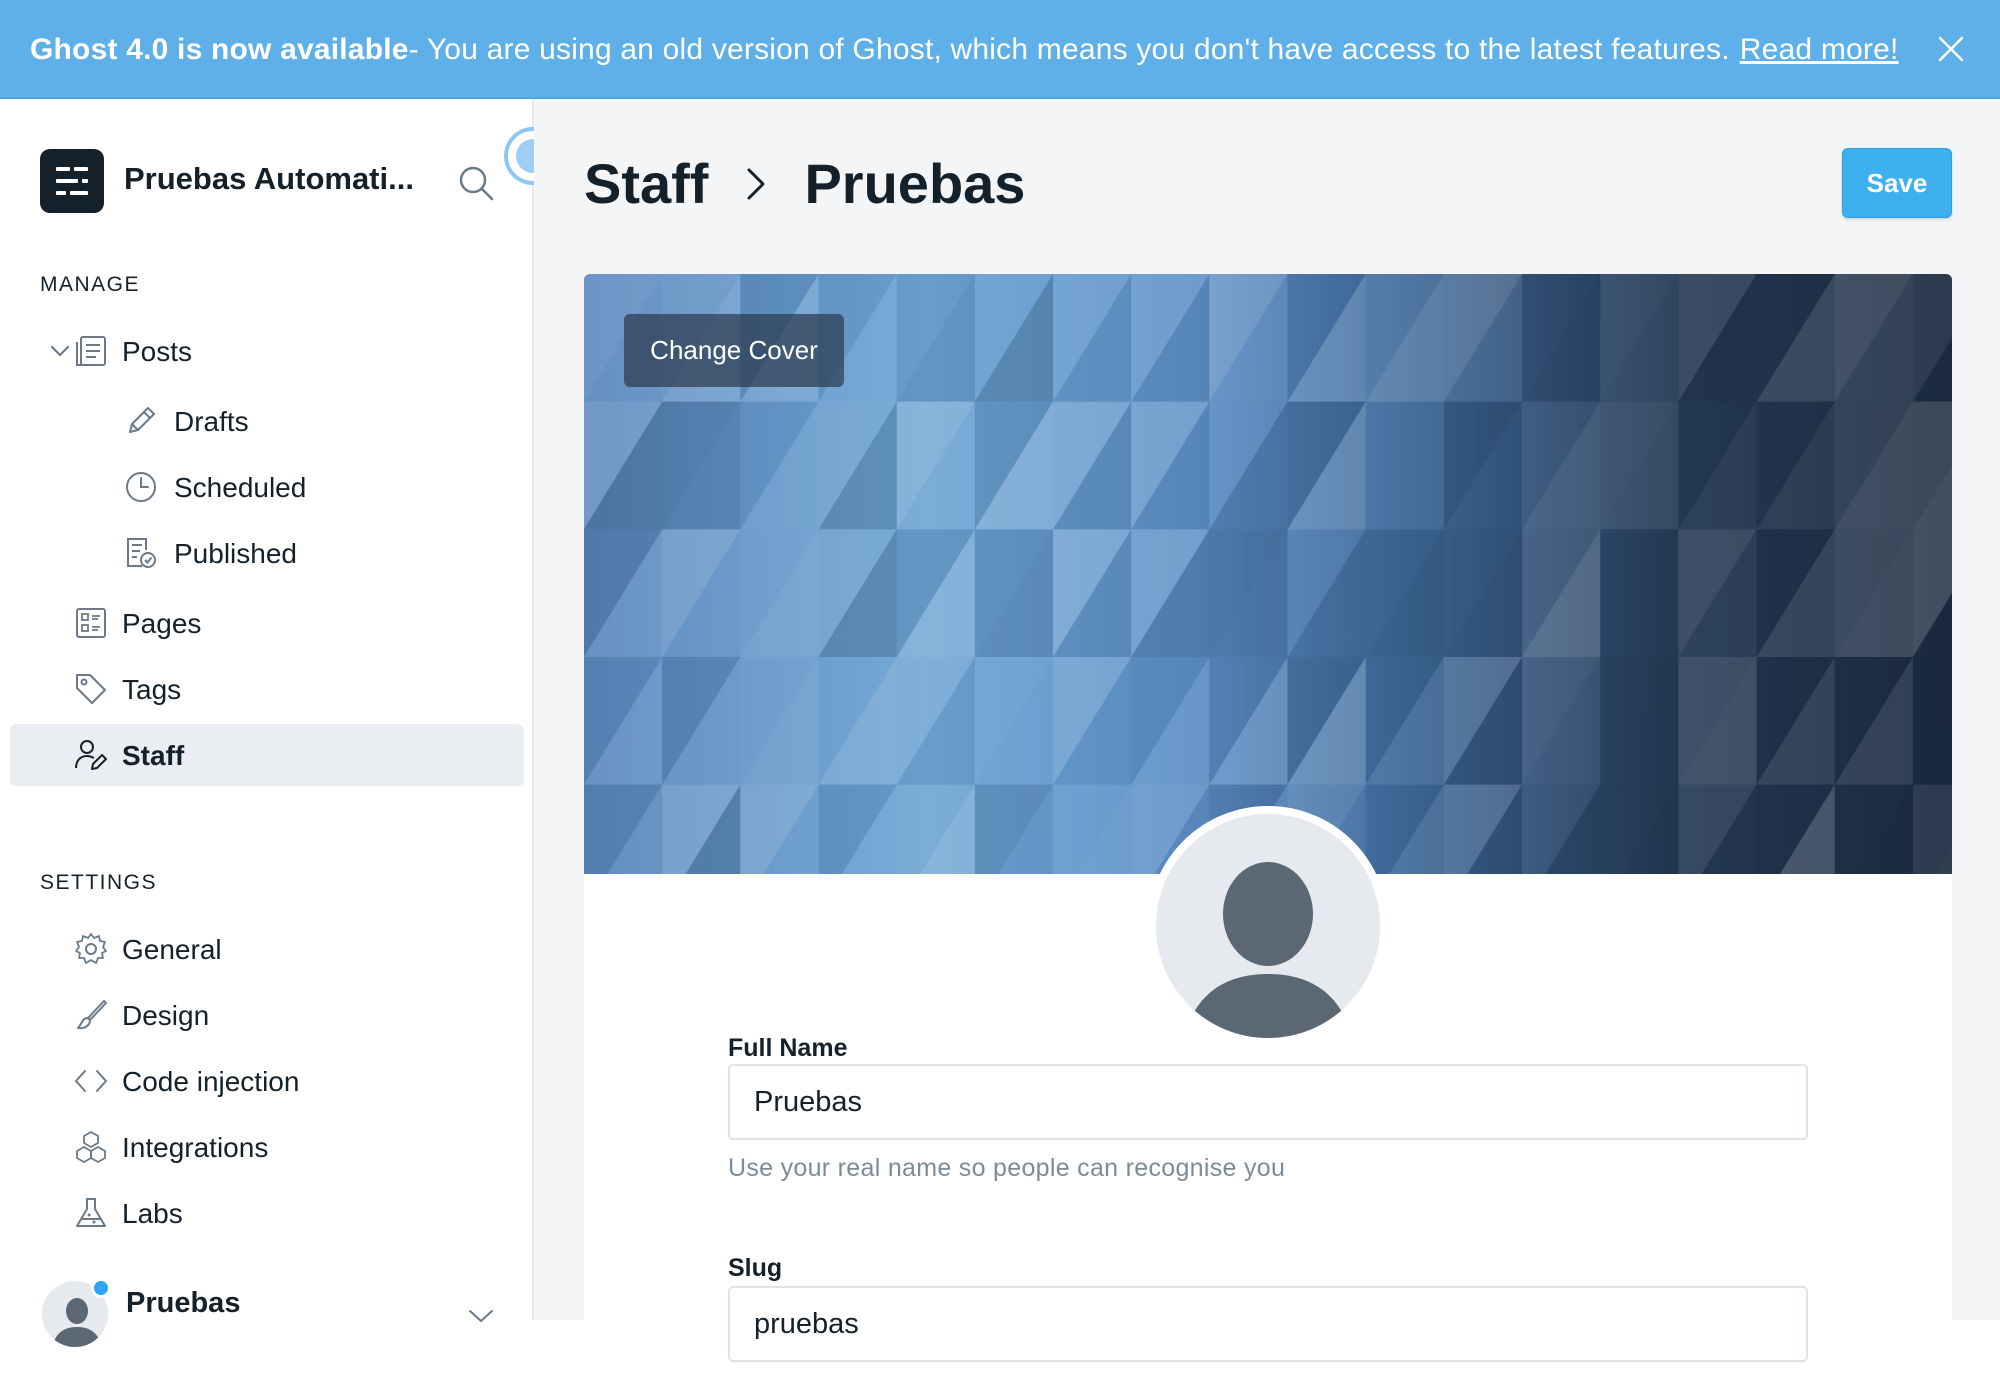 This screenshot has width=2000, height=1374. What do you see at coordinates (101, 1288) in the screenshot?
I see `status-dot` at bounding box center [101, 1288].